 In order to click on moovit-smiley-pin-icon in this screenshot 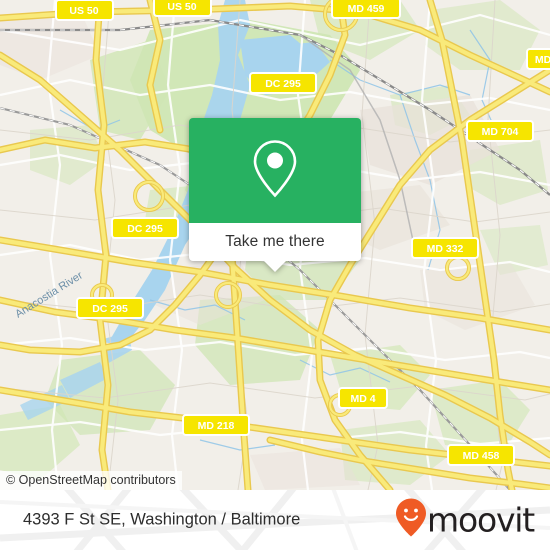, I will do `click(411, 520)`.